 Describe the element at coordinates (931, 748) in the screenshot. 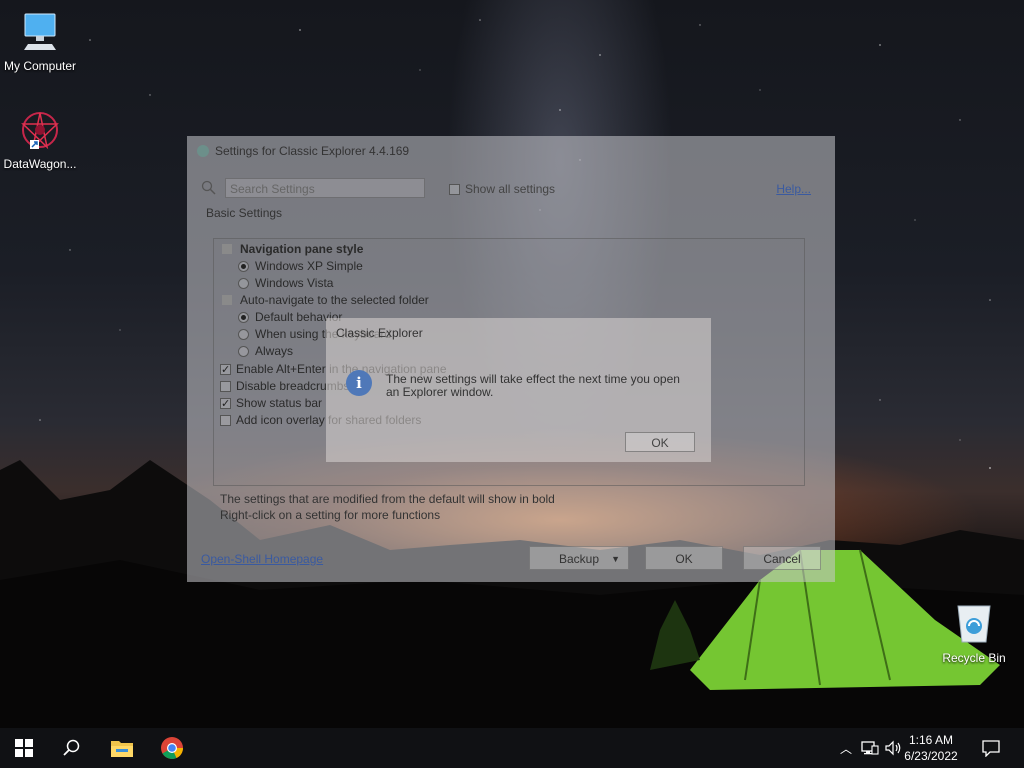

I see `clock: 1:16 AM 6/23/2022` at that location.